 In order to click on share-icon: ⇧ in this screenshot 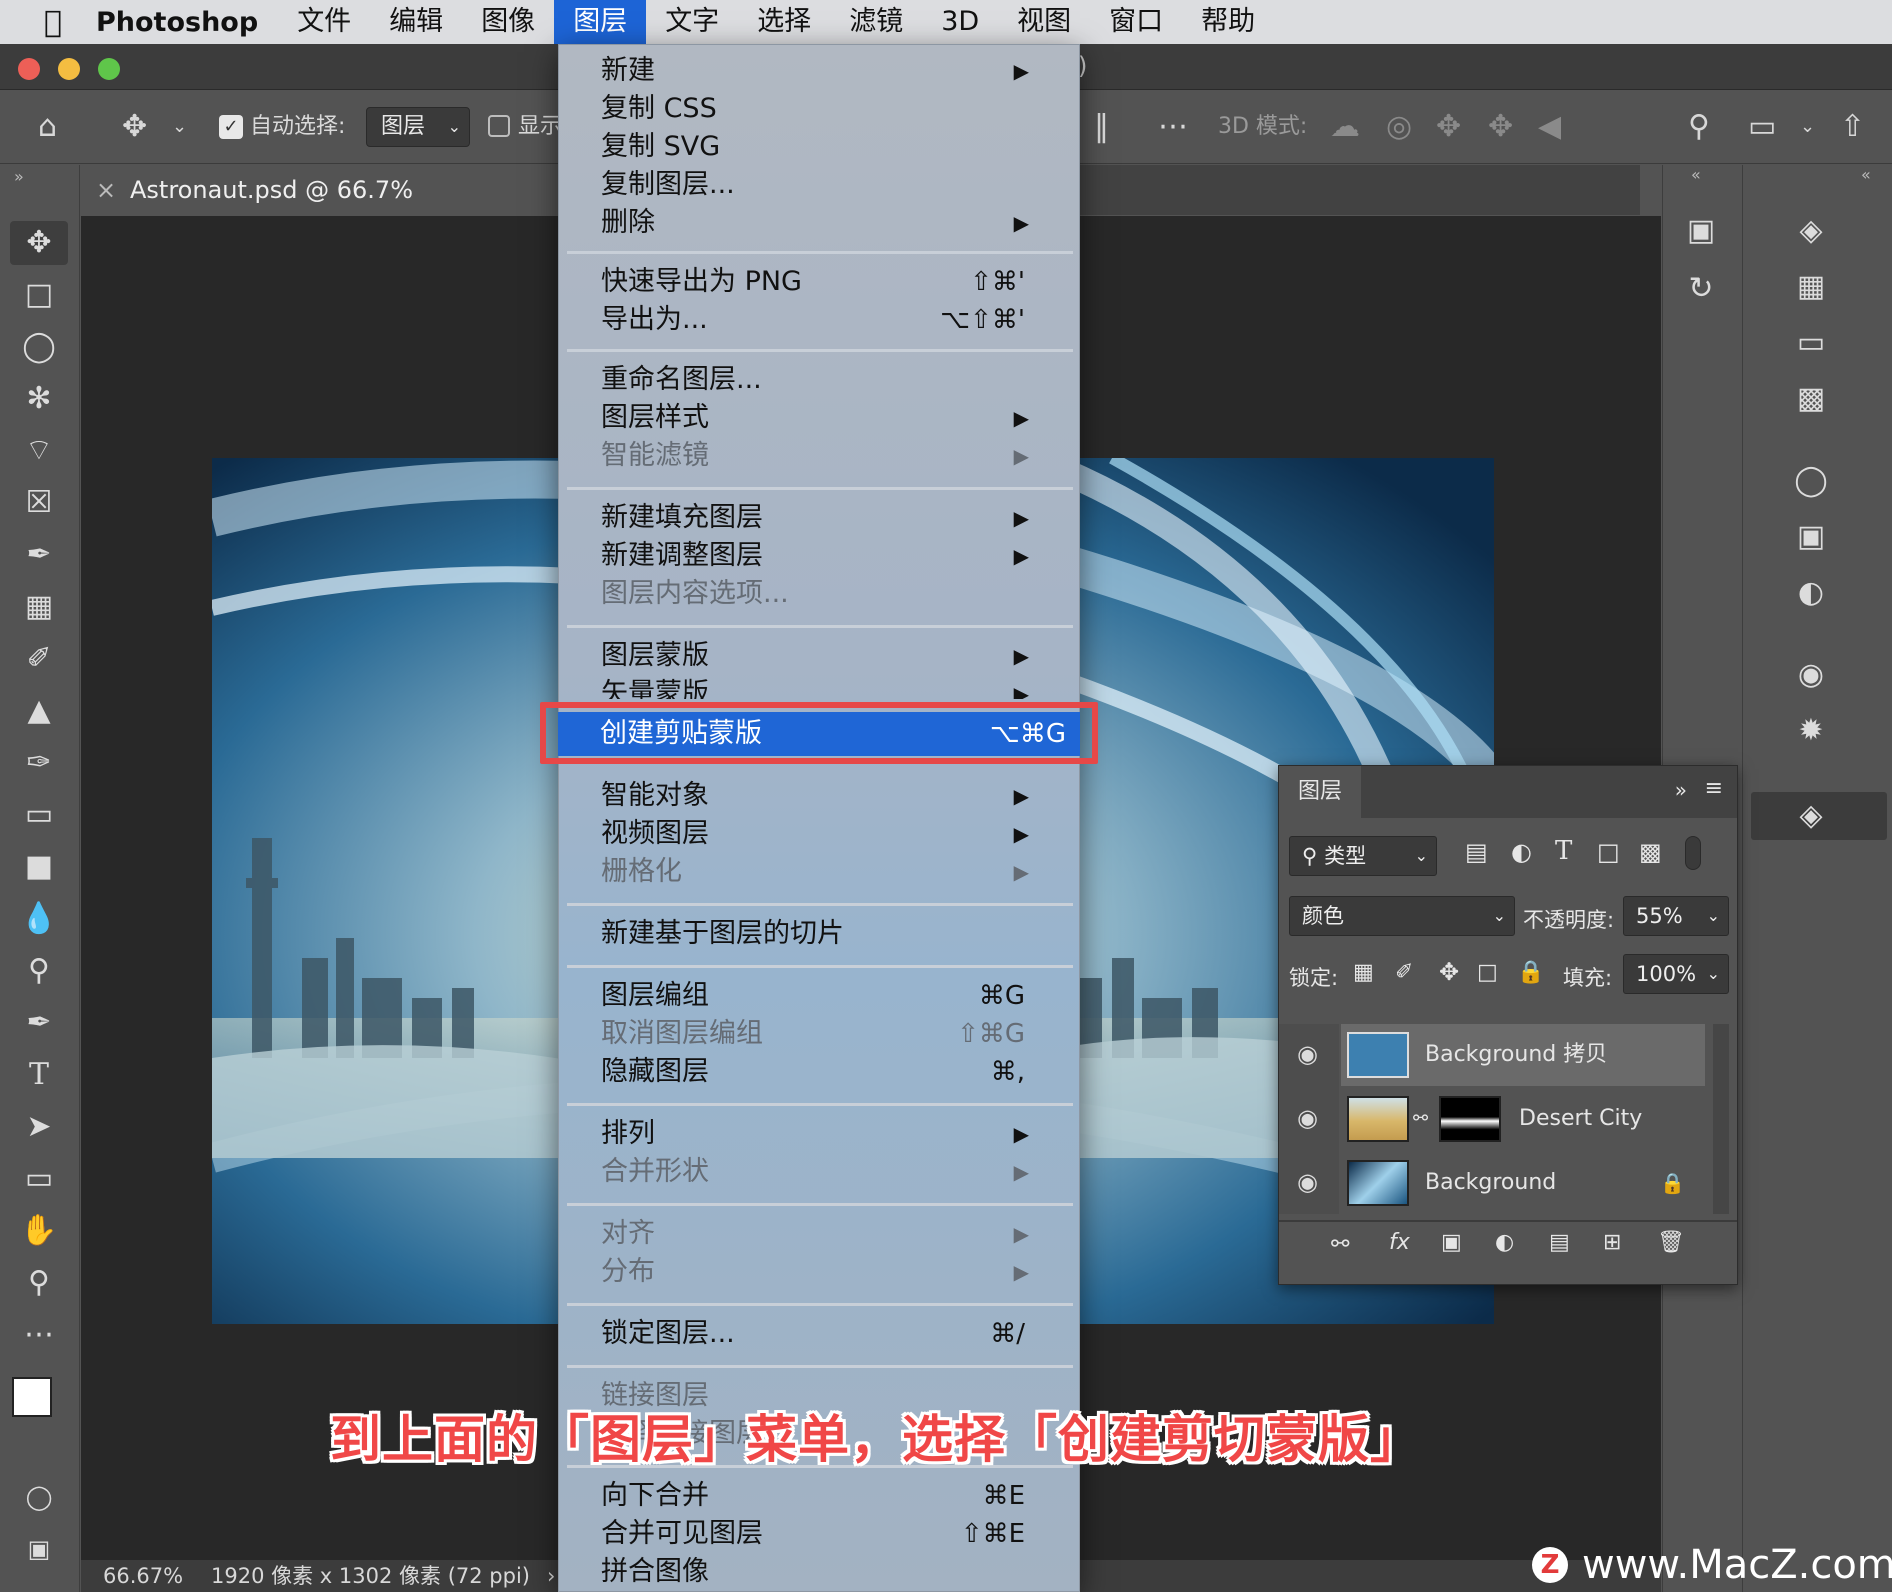, I will do `click(1852, 127)`.